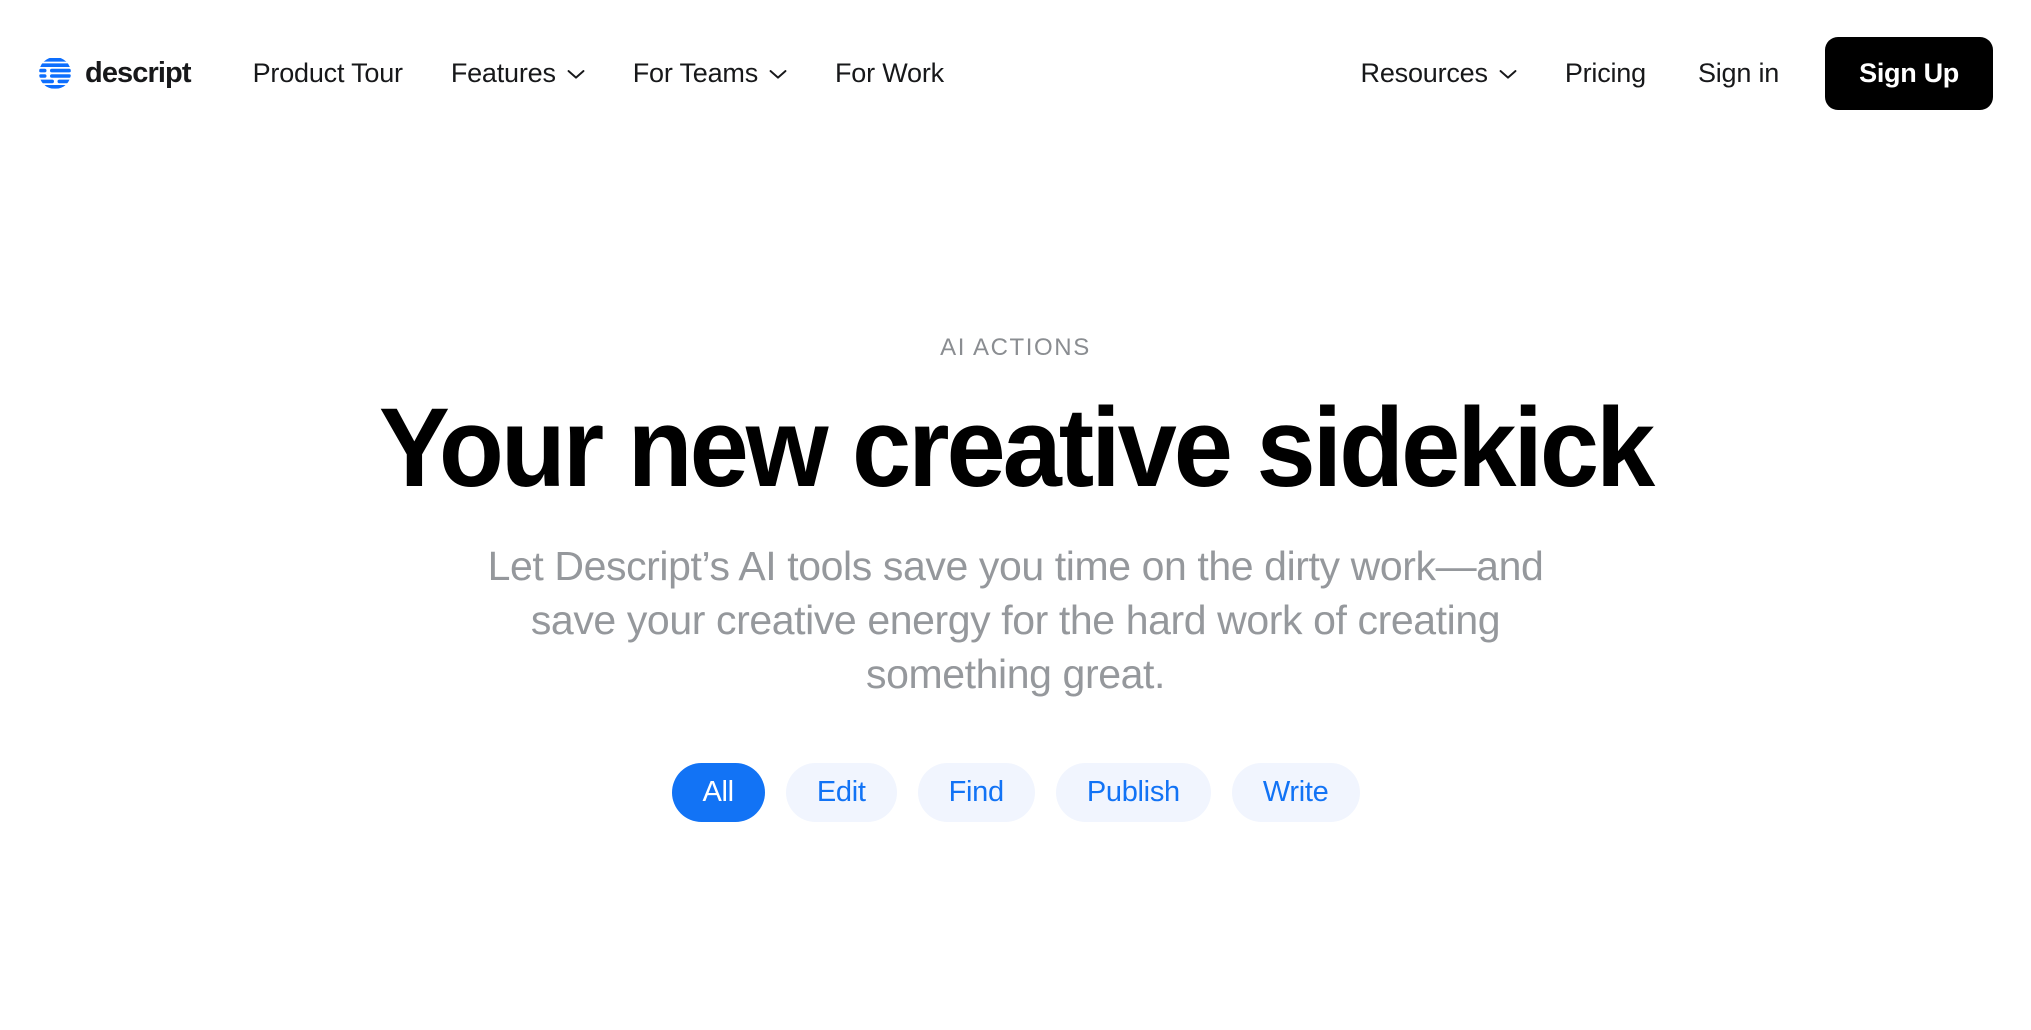  I want to click on filter-pill-find: Find, so click(976, 793).